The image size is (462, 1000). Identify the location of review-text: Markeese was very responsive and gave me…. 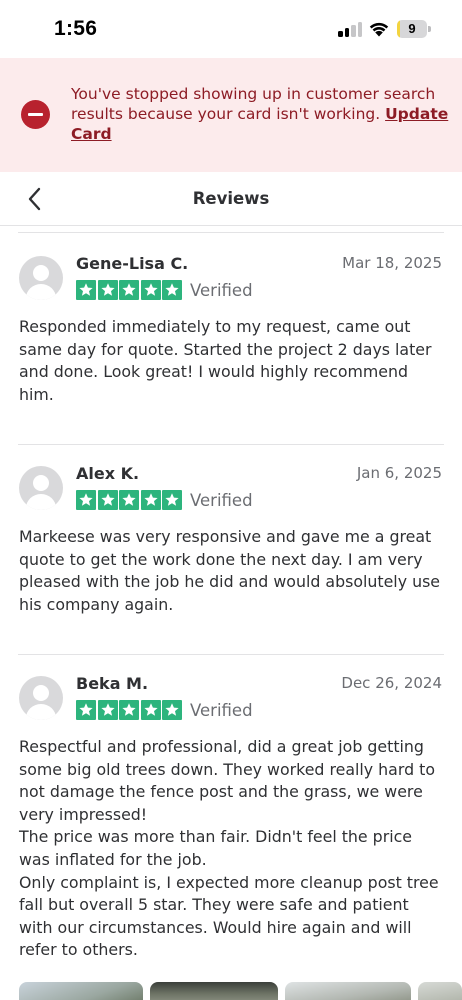
(232, 570).